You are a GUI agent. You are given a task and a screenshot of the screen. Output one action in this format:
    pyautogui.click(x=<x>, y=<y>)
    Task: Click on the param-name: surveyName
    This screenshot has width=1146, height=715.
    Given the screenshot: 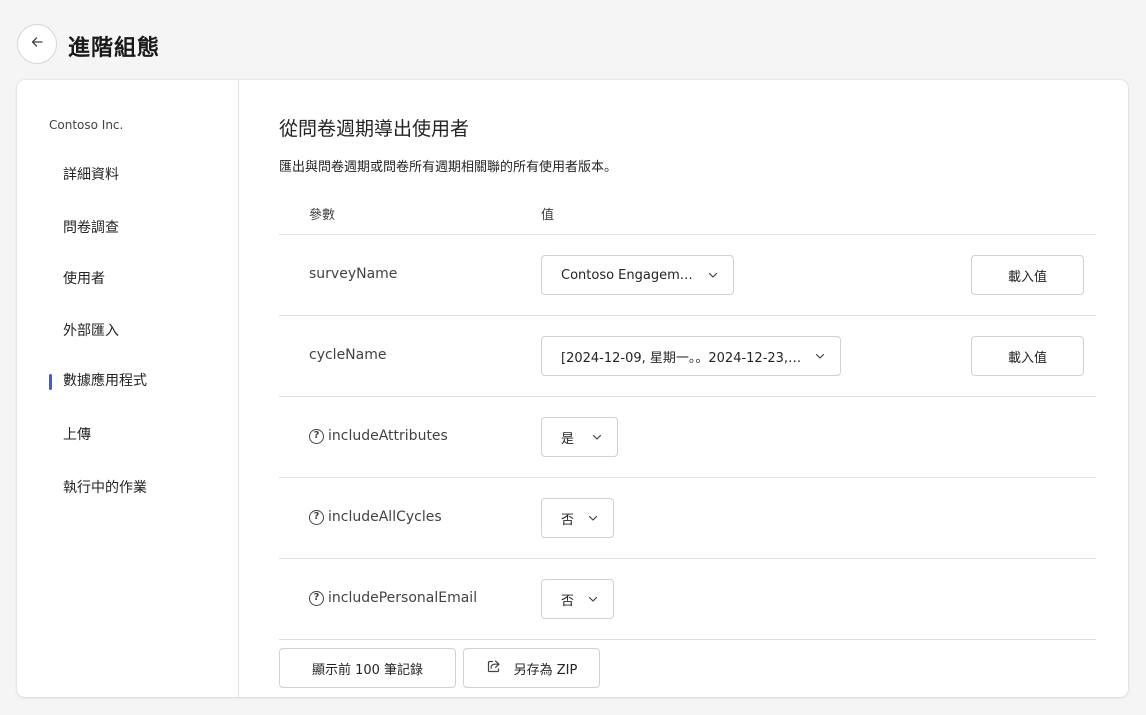 What is the action you would take?
    pyautogui.click(x=353, y=274)
    